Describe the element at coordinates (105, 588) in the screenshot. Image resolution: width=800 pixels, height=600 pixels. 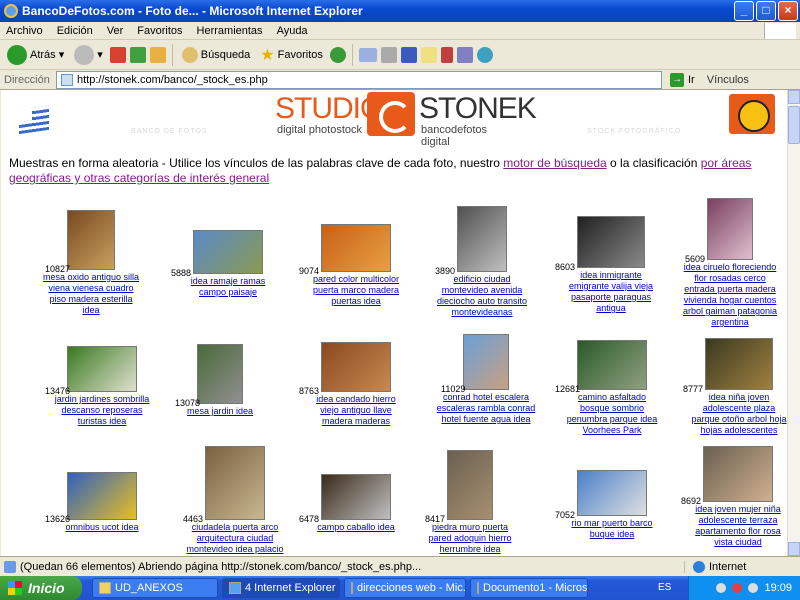
I see `folder-icon` at that location.